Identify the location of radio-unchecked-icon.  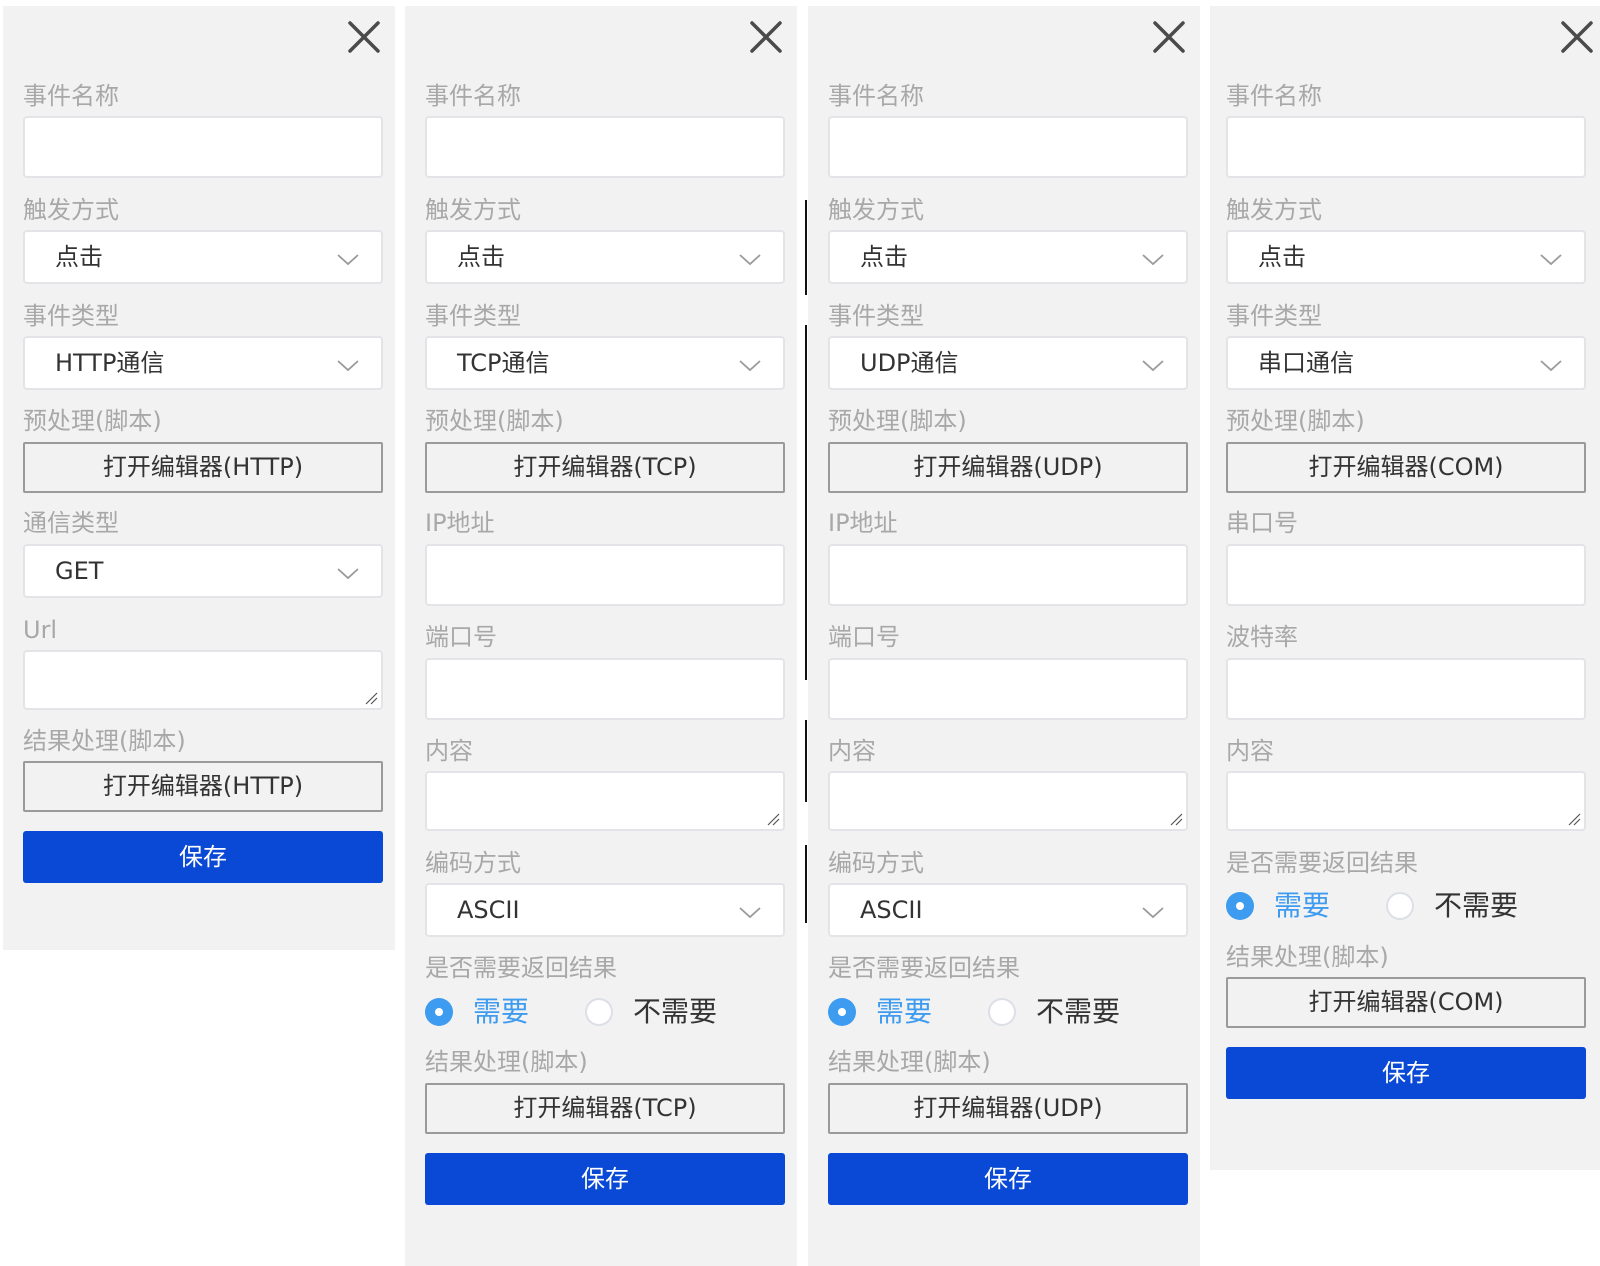
(1002, 1012).